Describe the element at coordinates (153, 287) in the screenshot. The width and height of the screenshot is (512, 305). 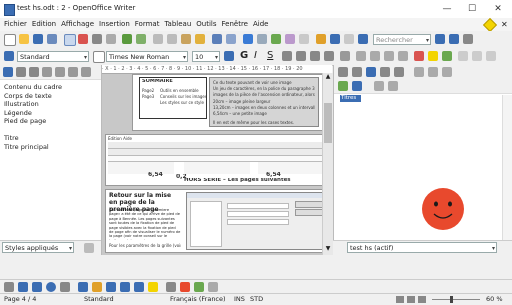
I see `stars-icon` at that location.